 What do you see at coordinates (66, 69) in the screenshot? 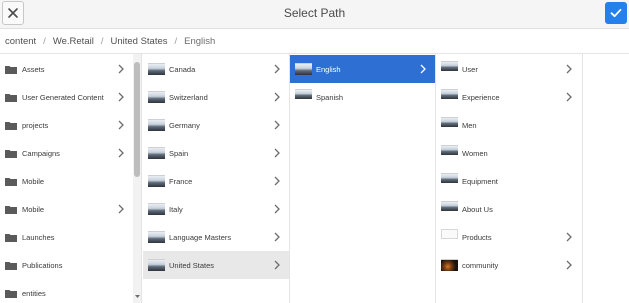
I see `list-item: Assets` at bounding box center [66, 69].